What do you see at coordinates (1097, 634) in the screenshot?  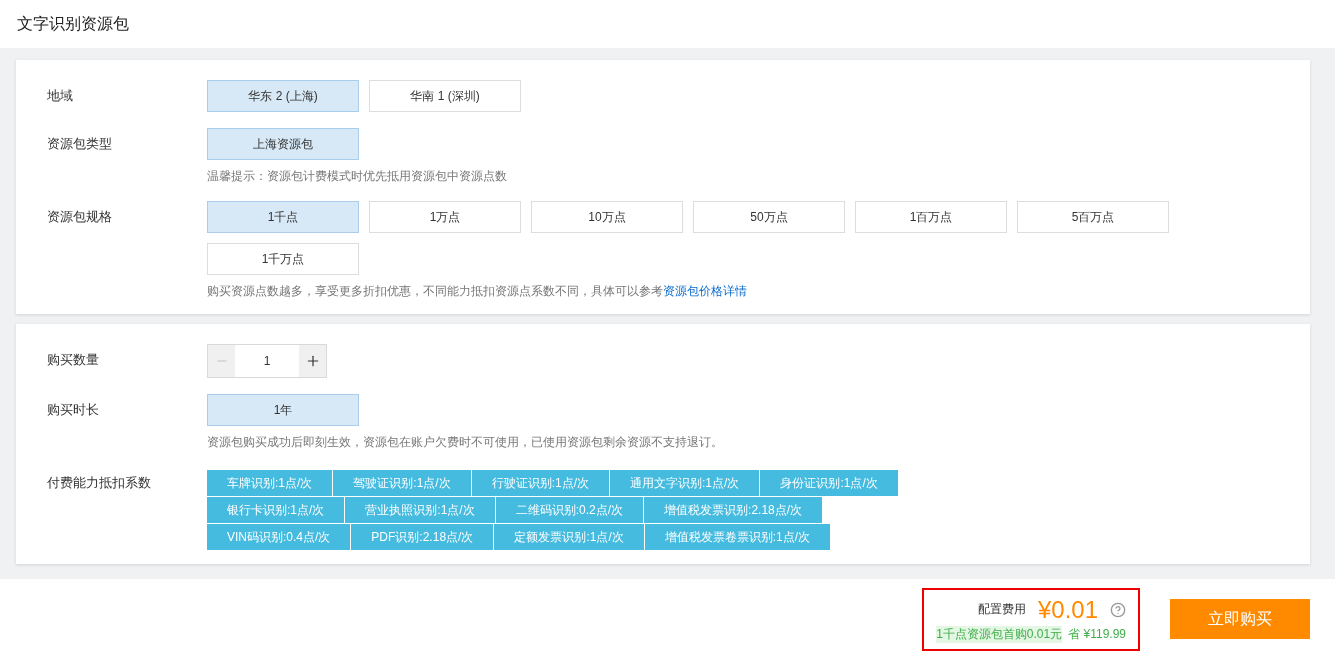 I see `saving-text: 省 ¥119.99` at bounding box center [1097, 634].